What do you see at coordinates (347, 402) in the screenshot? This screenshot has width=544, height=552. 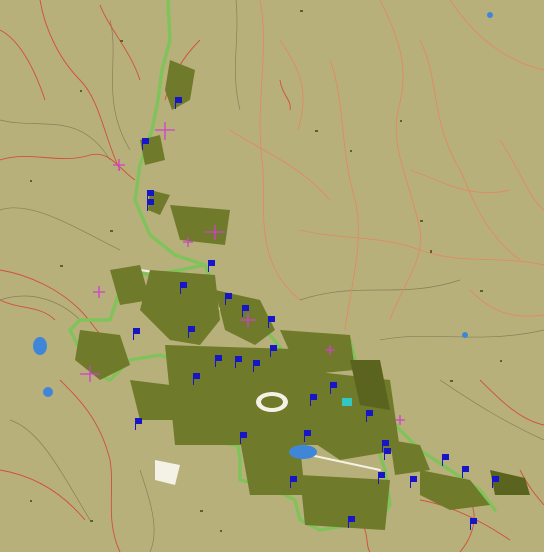 I see `plaza` at bounding box center [347, 402].